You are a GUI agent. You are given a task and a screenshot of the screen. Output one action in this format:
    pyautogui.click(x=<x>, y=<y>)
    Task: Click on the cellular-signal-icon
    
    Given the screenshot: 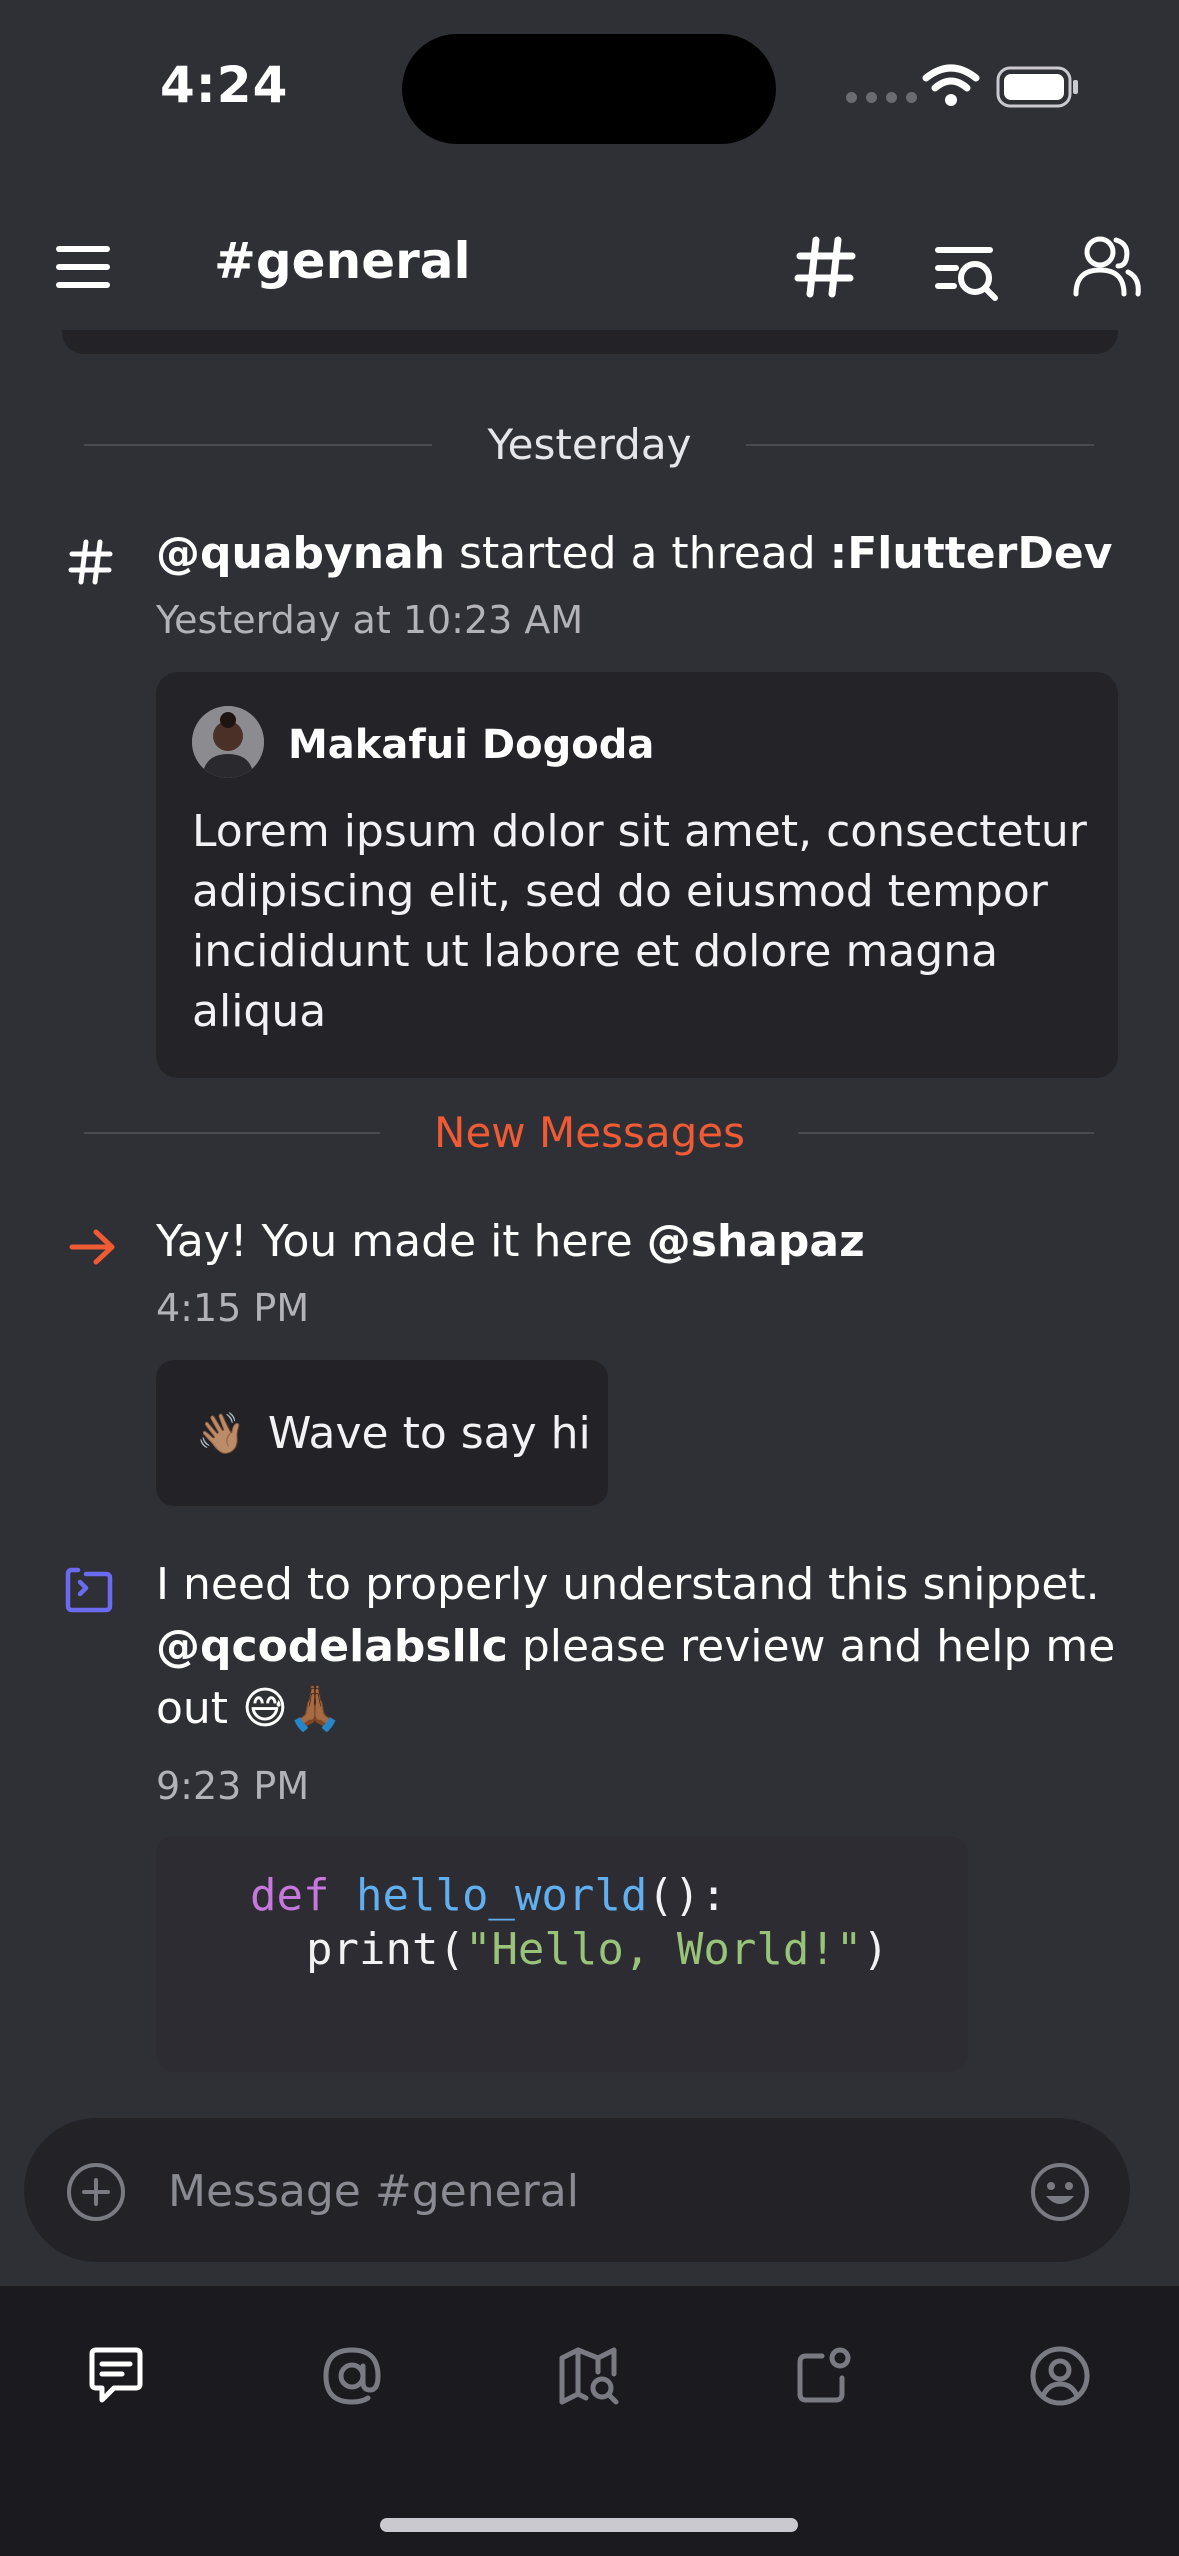 What is the action you would take?
    pyautogui.click(x=881, y=97)
    